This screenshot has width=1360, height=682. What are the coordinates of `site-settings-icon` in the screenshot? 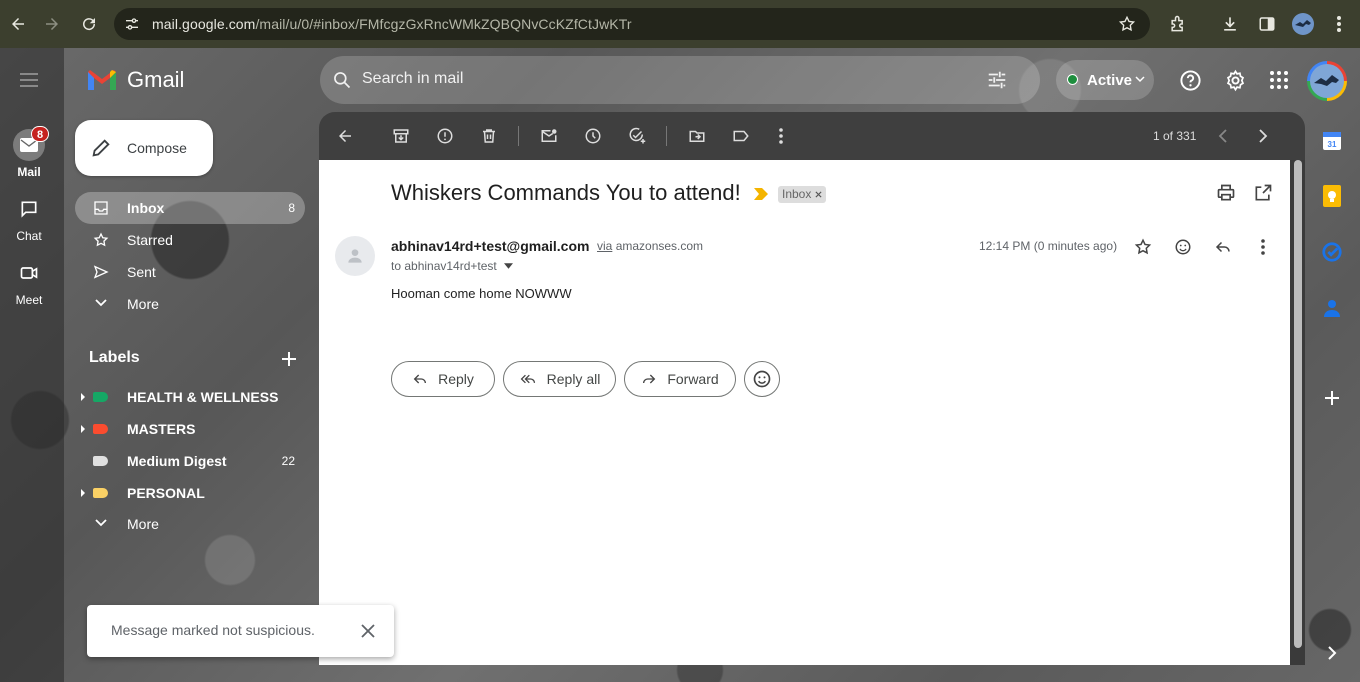 It's located at (132, 24).